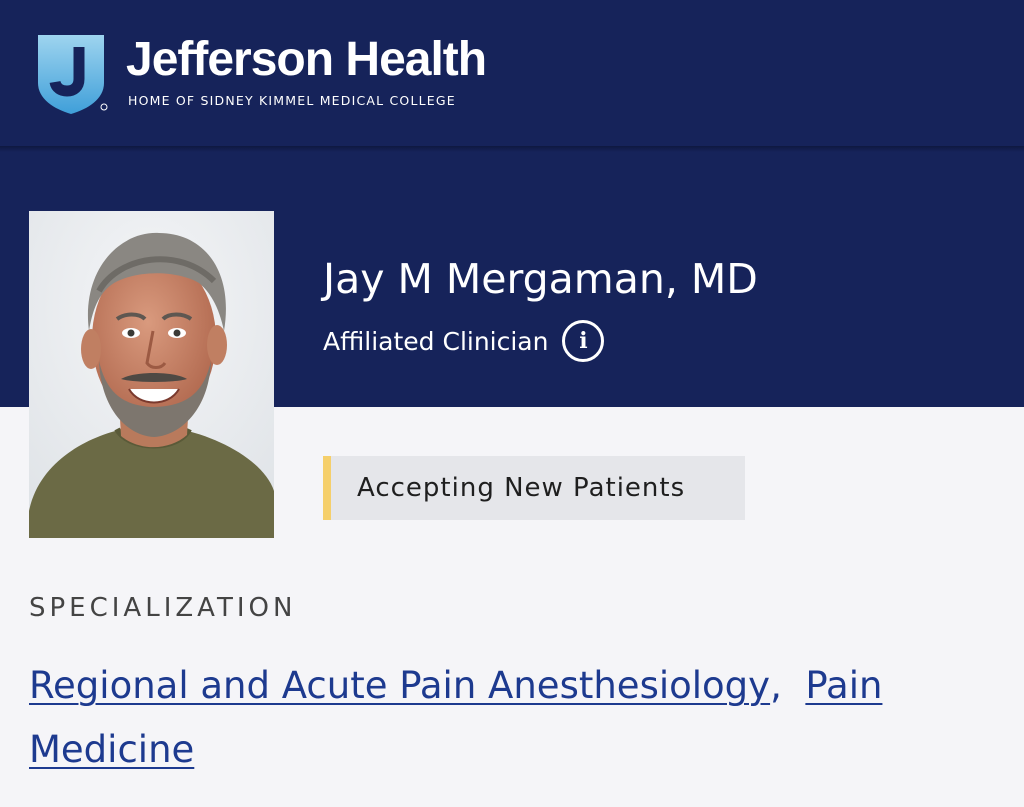  Describe the element at coordinates (399, 685) in the screenshot. I see `specialization-link-regional-acute-pain: Regional and Acute Pain Anesthesiology` at that location.